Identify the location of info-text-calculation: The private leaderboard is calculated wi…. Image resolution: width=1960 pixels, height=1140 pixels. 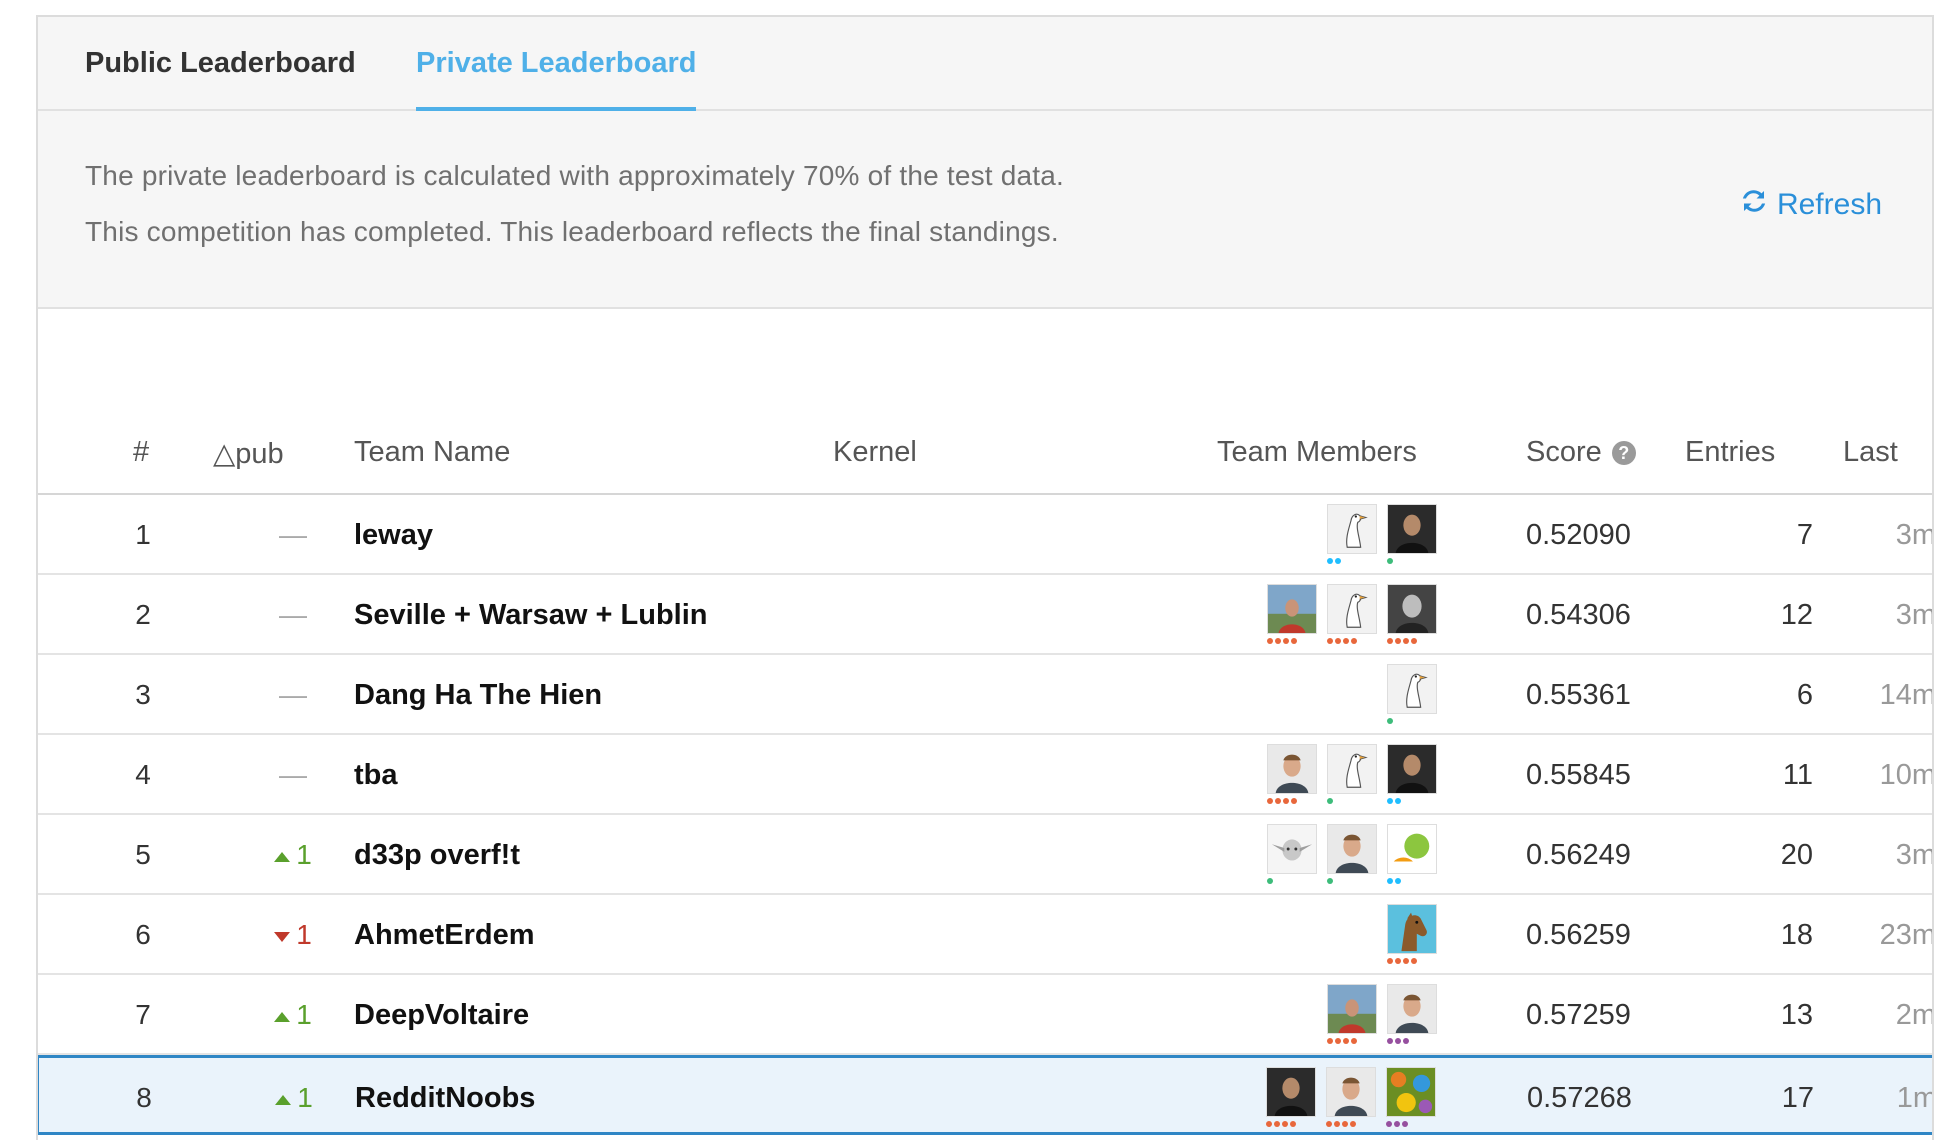
(575, 175).